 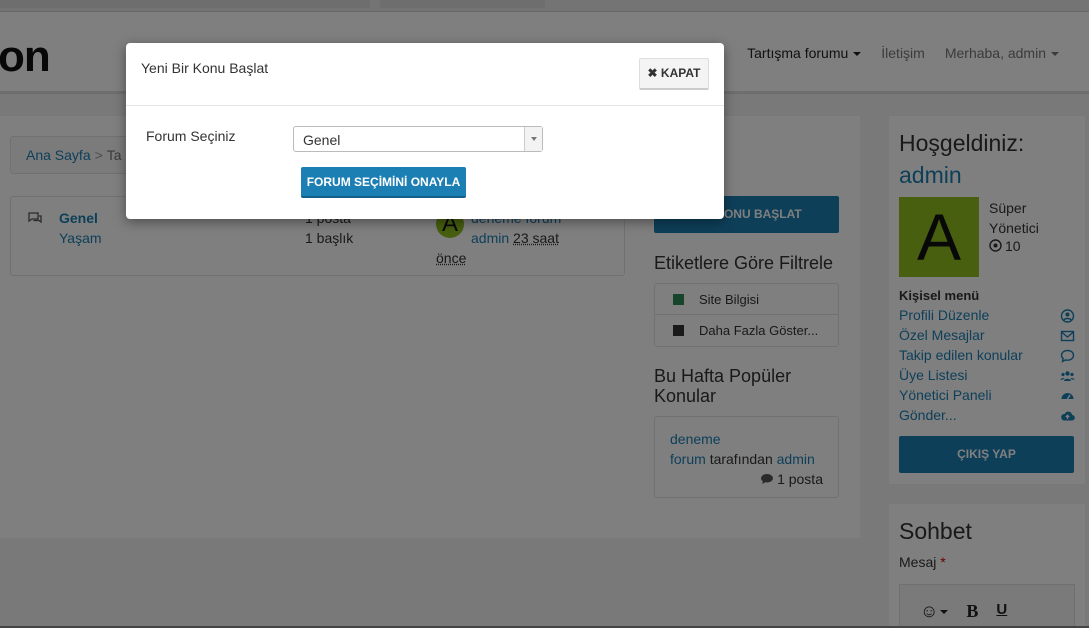 I want to click on forum-select-label: Forum Seçiniz, so click(x=191, y=136).